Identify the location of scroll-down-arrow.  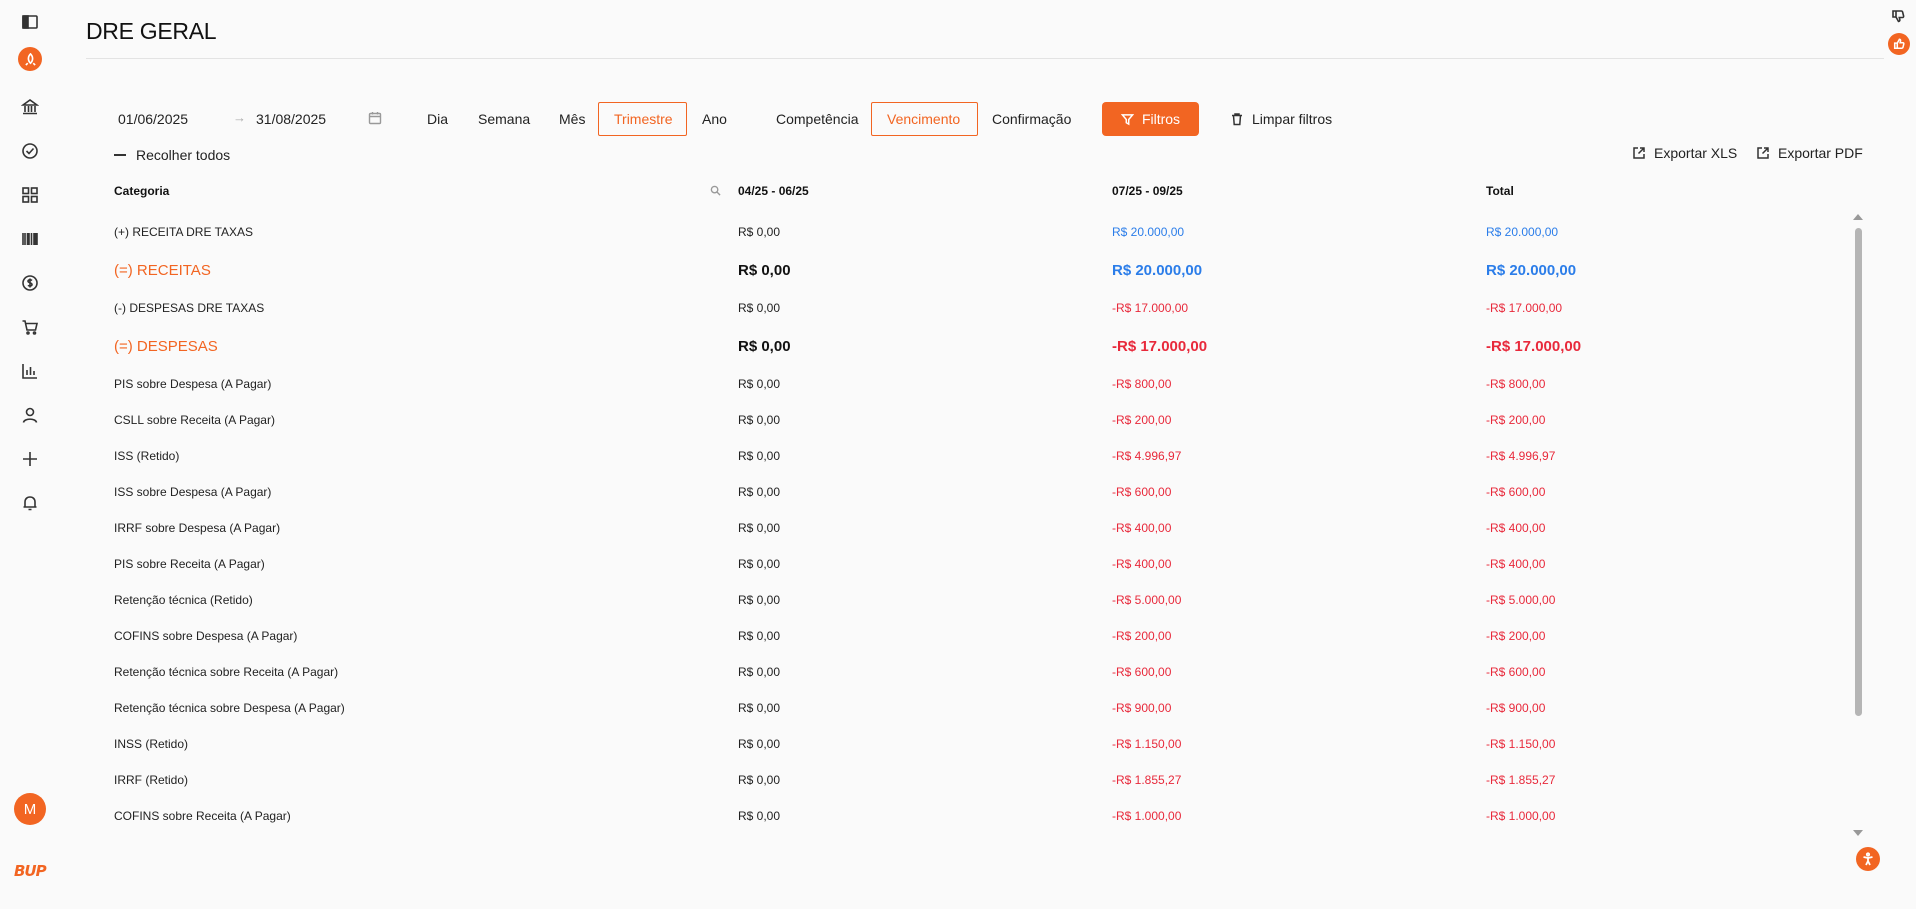
(1858, 833).